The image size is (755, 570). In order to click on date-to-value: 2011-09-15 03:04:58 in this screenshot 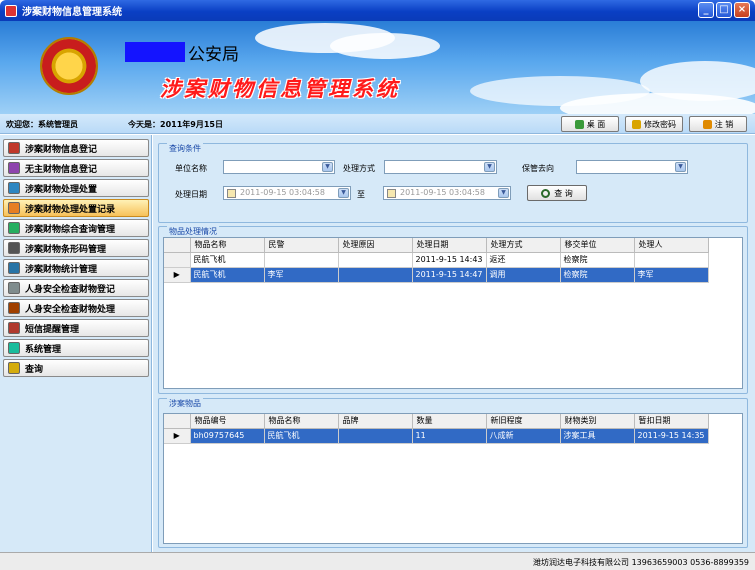, I will do `click(442, 192)`.